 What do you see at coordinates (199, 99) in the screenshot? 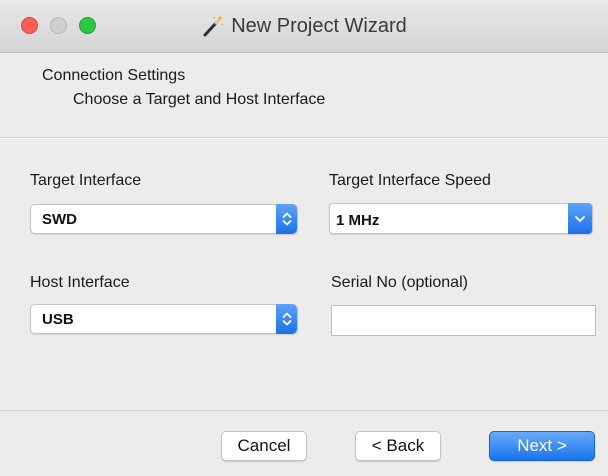
I see `page-subtitle: Choose a Target and Host Interface` at bounding box center [199, 99].